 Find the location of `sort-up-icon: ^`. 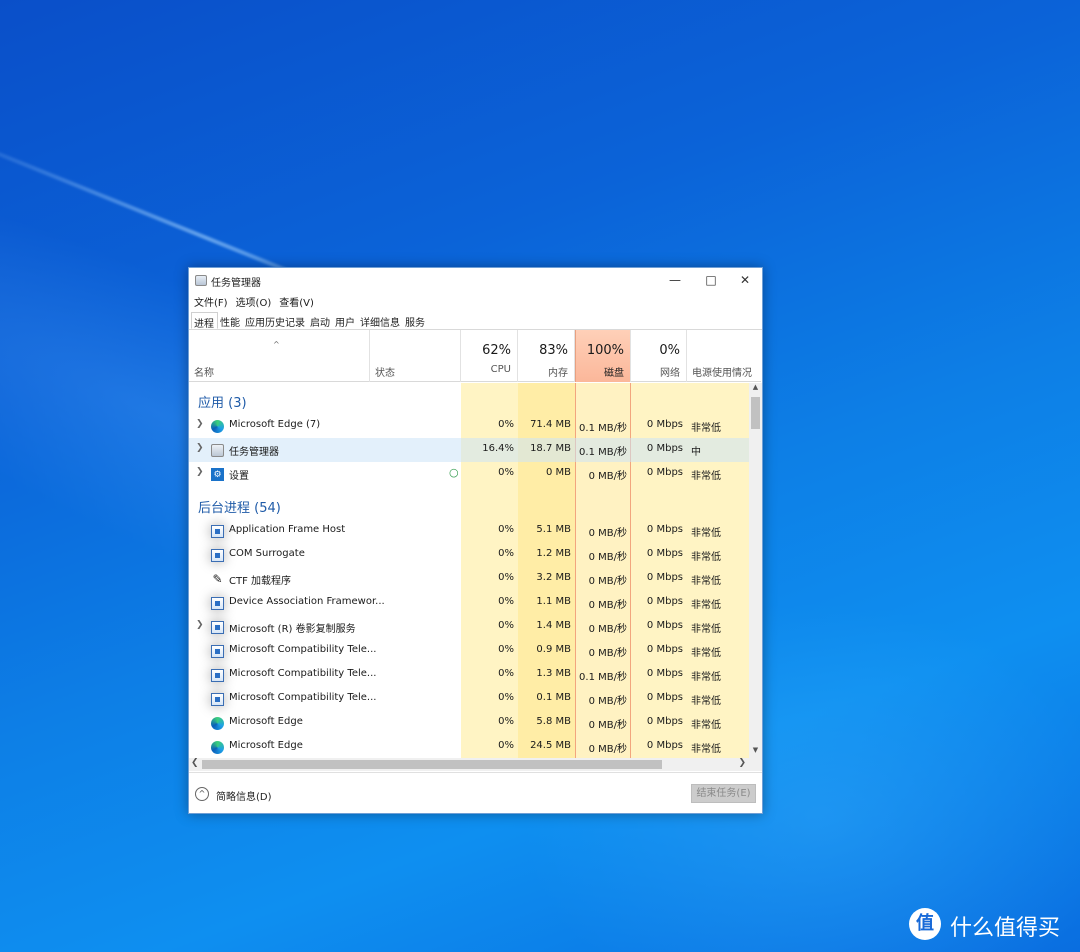

sort-up-icon: ^ is located at coordinates (276, 344).